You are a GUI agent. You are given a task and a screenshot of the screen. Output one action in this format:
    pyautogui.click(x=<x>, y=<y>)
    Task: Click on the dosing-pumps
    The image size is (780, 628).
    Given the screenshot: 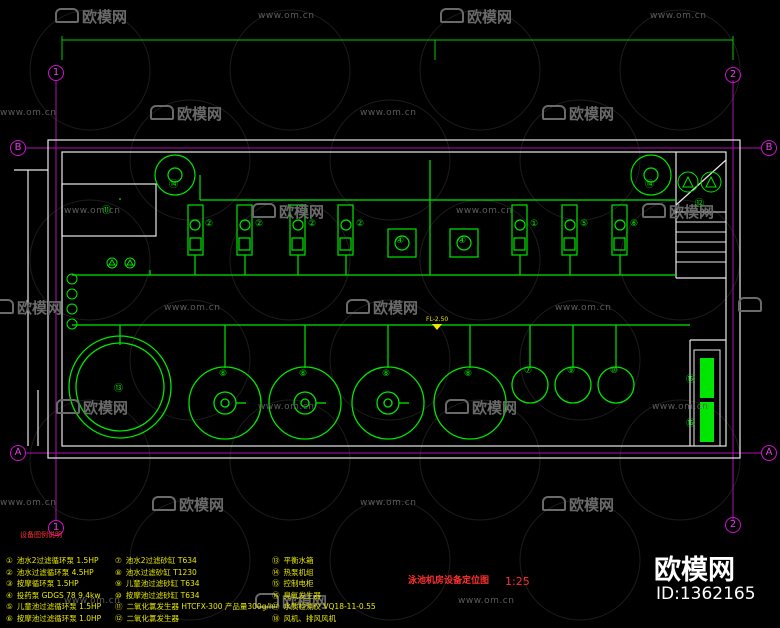 What is the action you would take?
    pyautogui.click(x=433, y=243)
    